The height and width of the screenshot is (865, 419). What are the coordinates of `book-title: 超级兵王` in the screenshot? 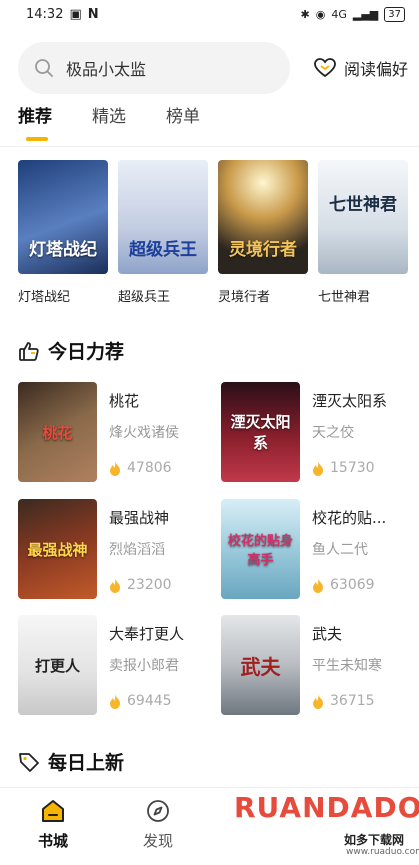 It's located at (144, 297).